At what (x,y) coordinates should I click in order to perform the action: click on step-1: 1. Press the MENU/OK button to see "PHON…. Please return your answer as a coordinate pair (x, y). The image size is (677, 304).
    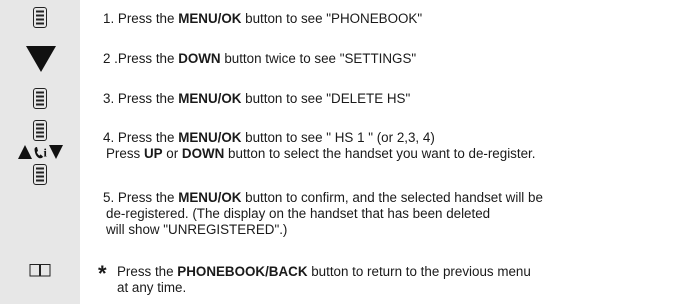
    Looking at the image, I should click on (262, 19).